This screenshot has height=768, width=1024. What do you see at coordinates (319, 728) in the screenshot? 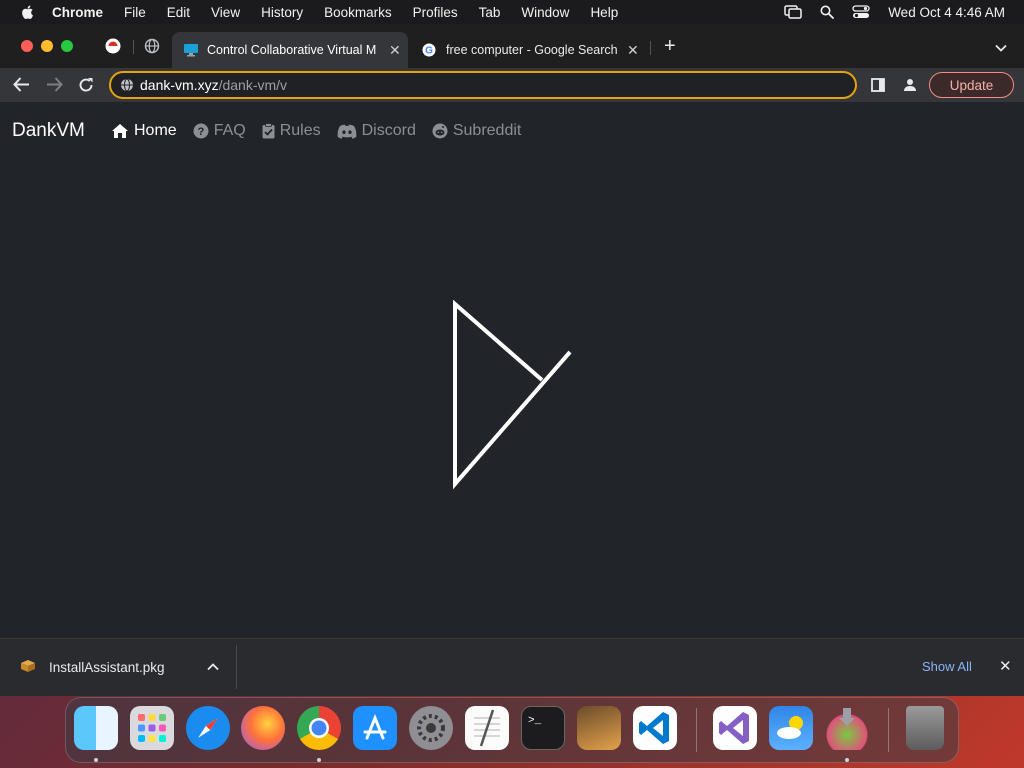
I see `chrome-icon` at bounding box center [319, 728].